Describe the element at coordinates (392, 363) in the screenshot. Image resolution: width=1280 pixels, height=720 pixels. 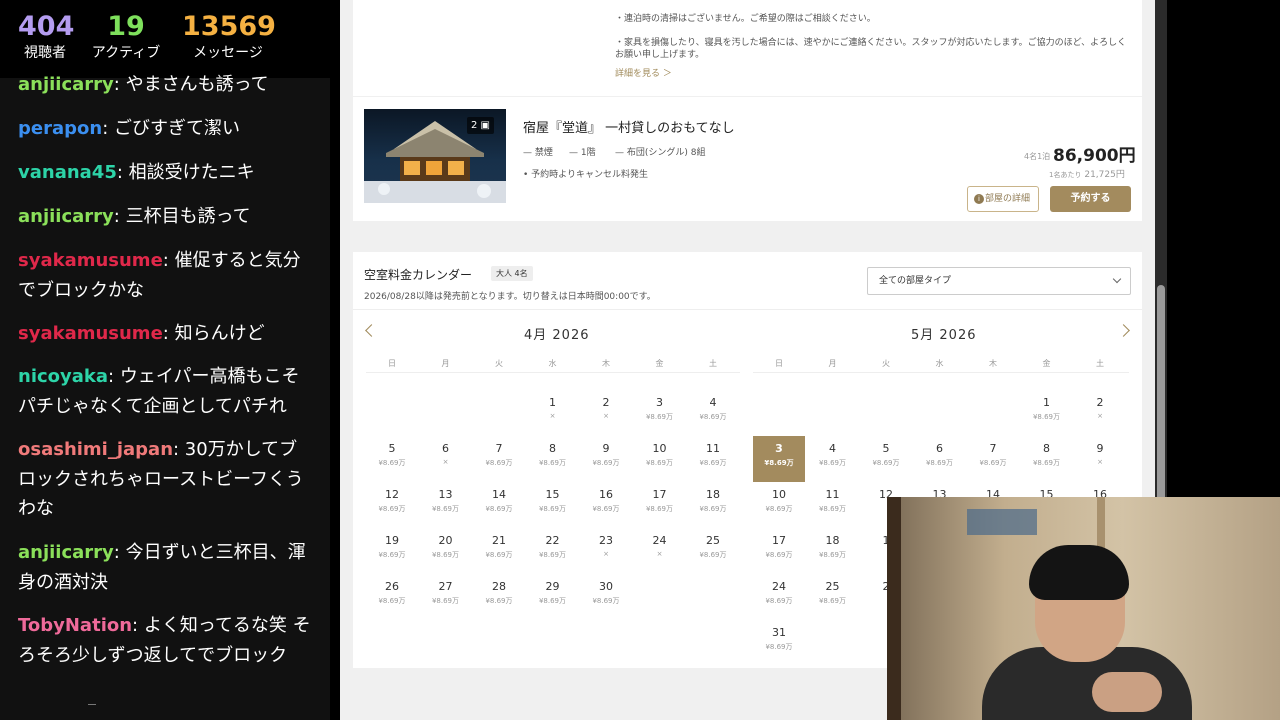
I see `april-weekday: 日` at that location.